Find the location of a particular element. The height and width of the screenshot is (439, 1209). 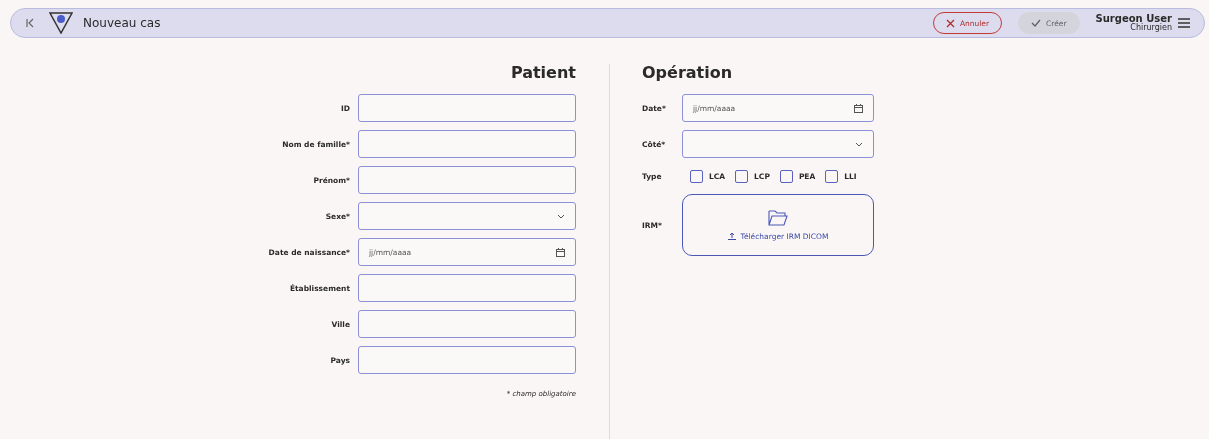

menu-icon is located at coordinates (1184, 23).